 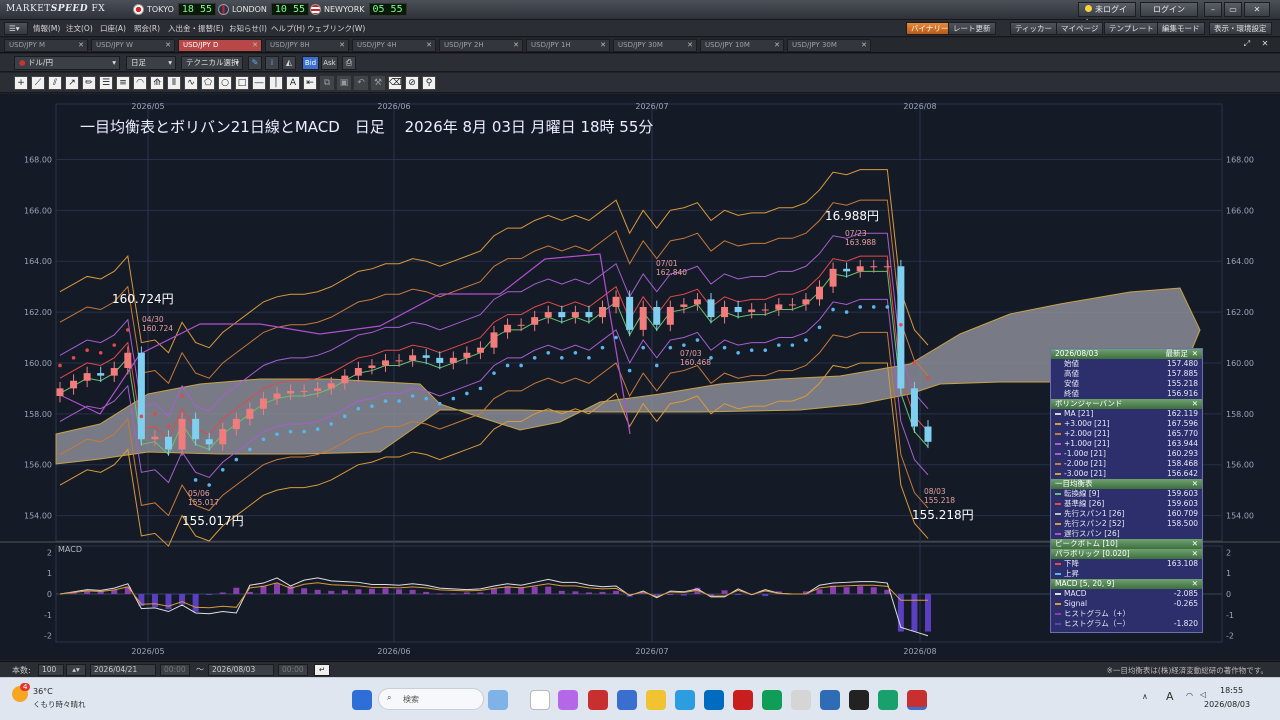 I want to click on tab-usdjpy-30m: USD/JPY 30M ✕, so click(x=655, y=45).